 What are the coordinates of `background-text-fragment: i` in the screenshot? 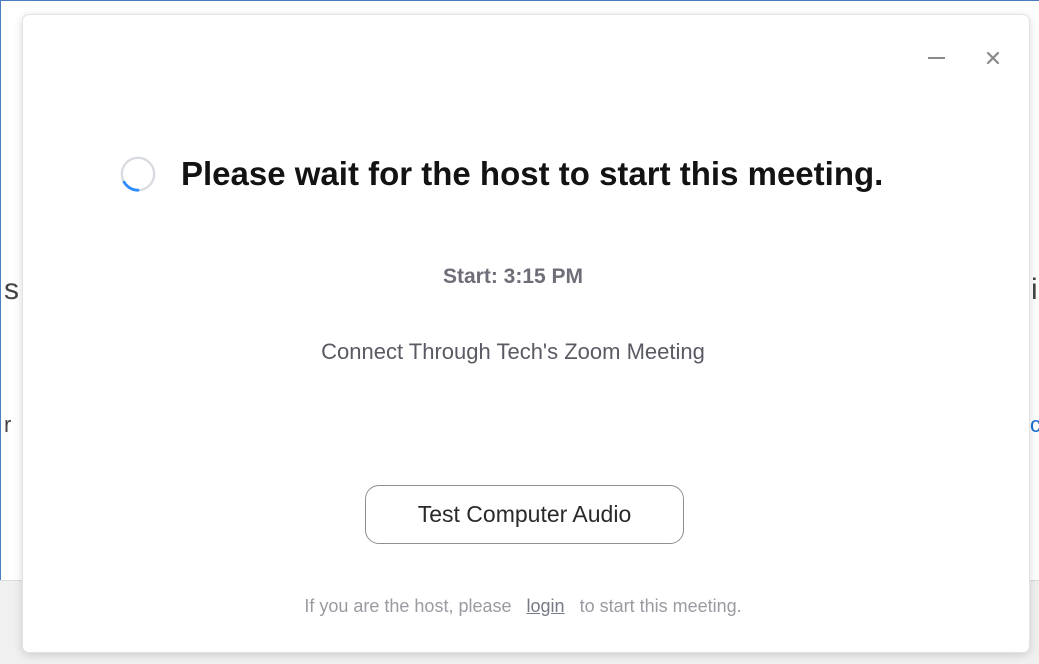 It's located at (1034, 289).